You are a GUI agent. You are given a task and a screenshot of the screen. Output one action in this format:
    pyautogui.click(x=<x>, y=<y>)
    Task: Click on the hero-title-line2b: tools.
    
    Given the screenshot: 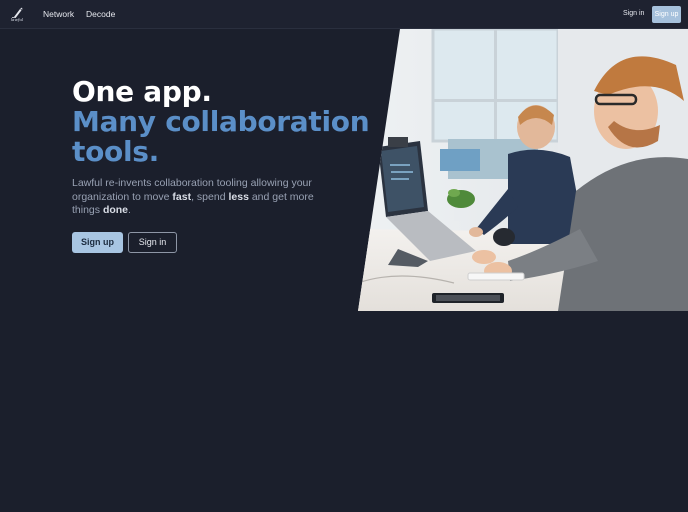 What is the action you would take?
    pyautogui.click(x=115, y=151)
    